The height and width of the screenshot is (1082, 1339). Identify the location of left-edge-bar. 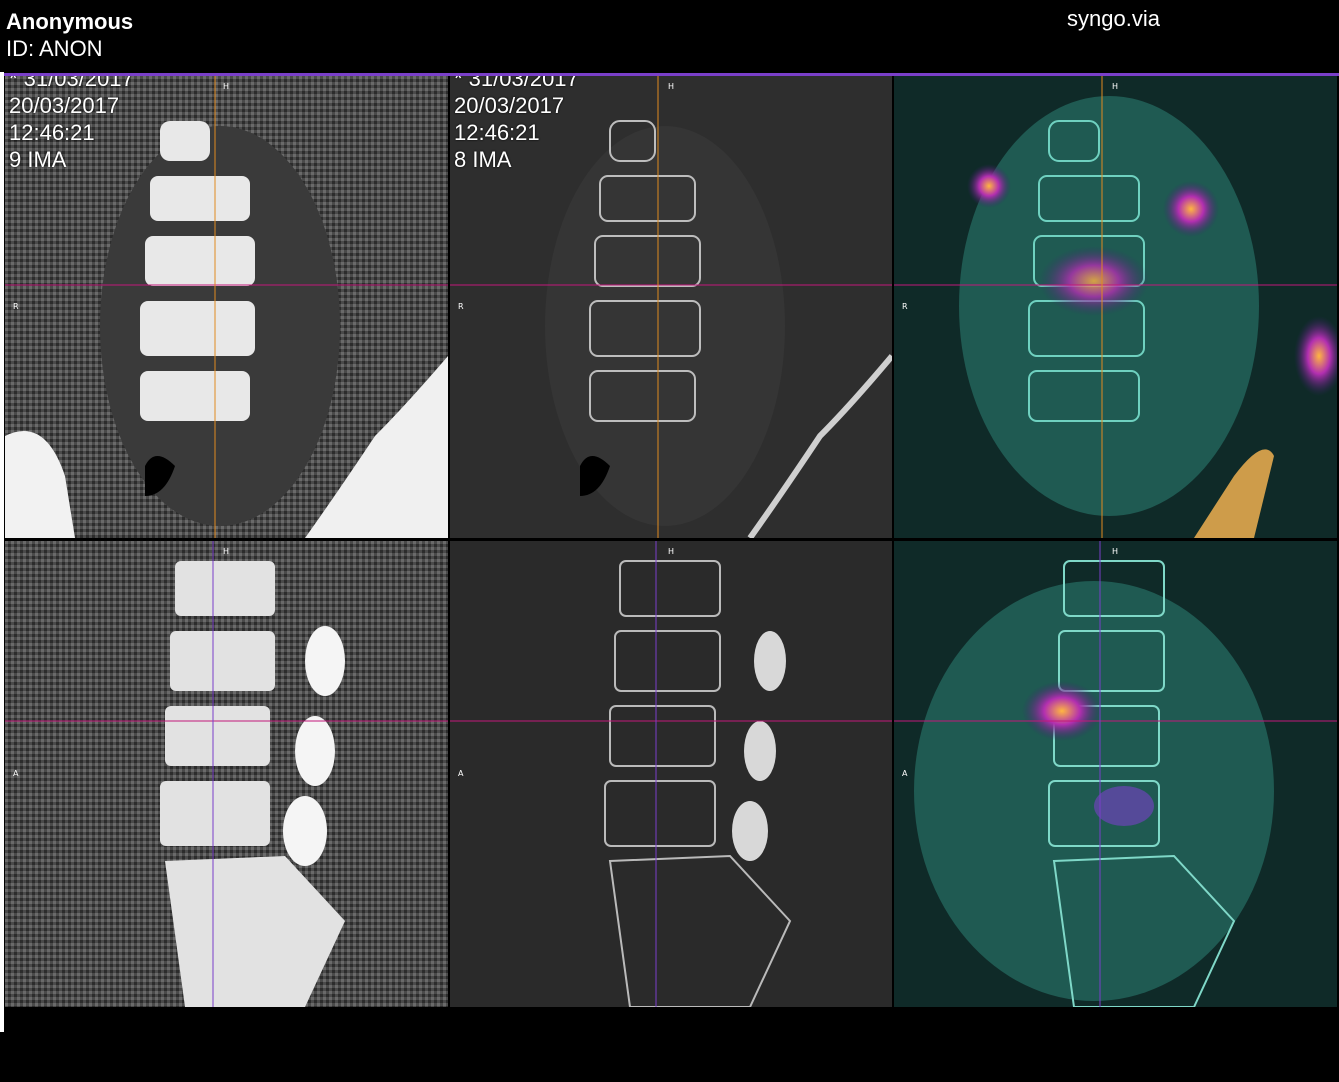
(2, 552).